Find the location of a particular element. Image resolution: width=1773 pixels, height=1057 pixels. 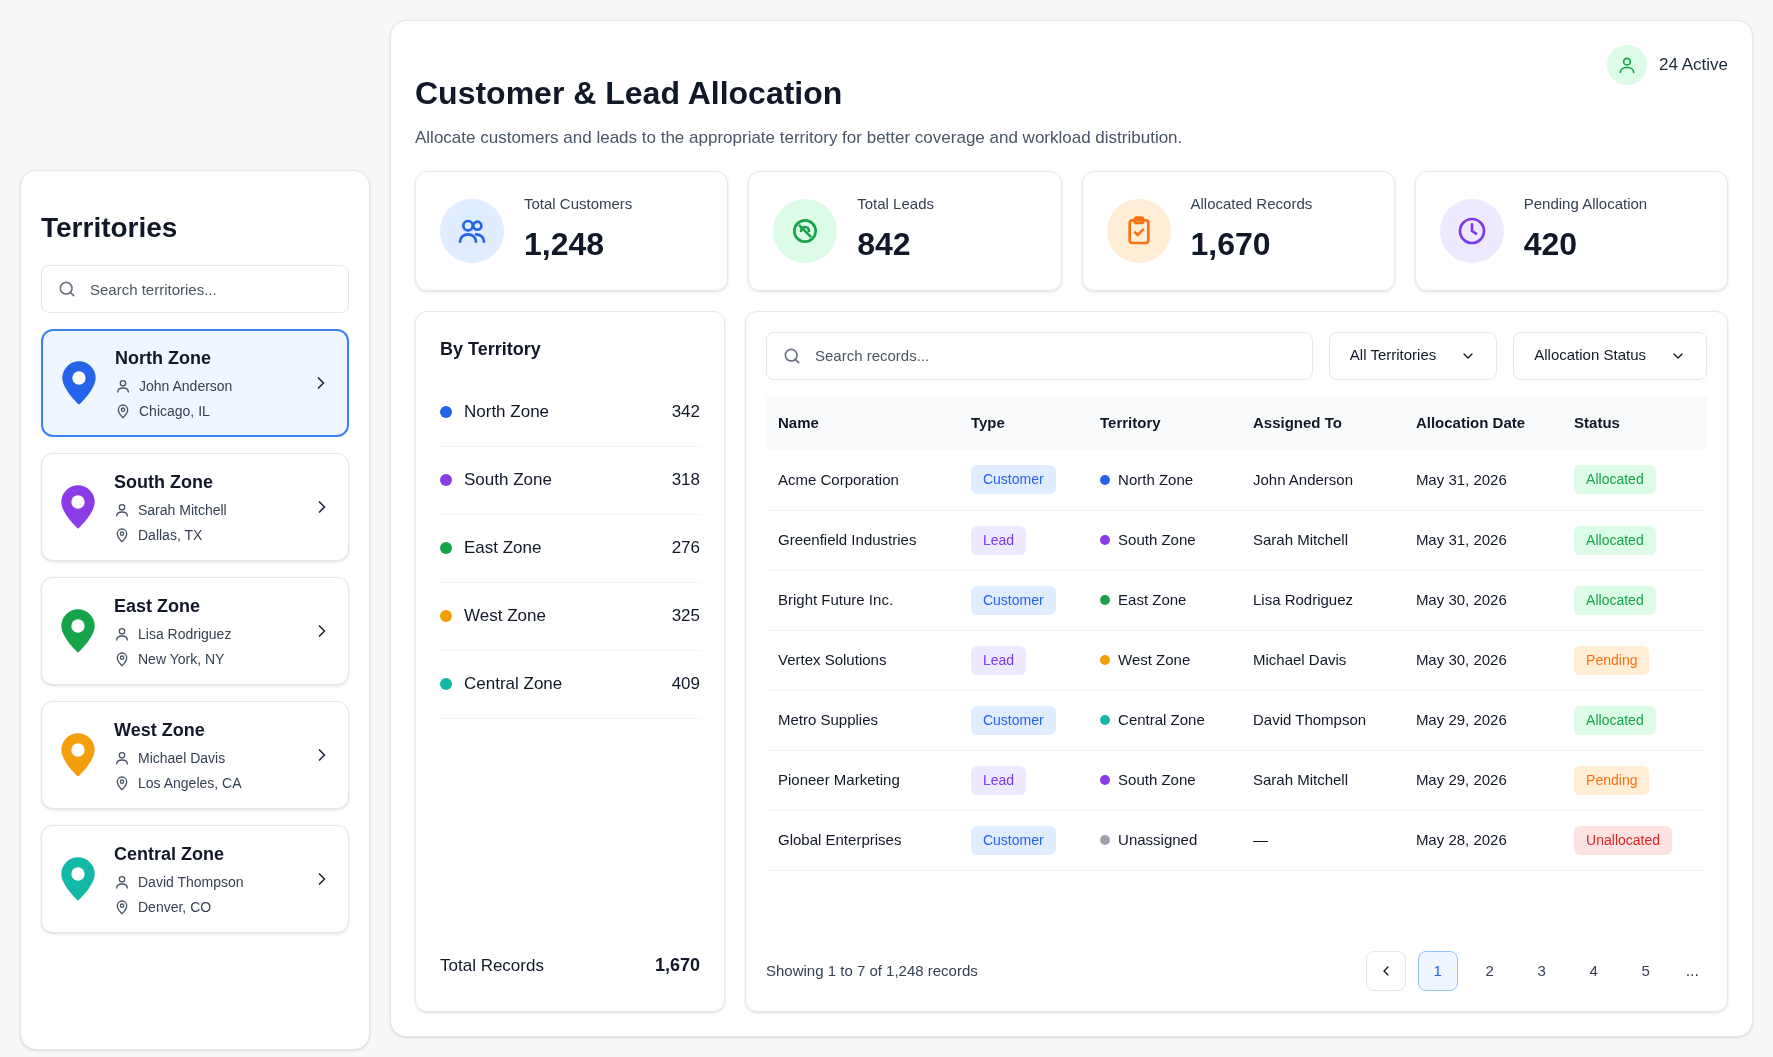

territory-card: South Zone Sarah Mitchell Dallas, TX is located at coordinates (195, 507).